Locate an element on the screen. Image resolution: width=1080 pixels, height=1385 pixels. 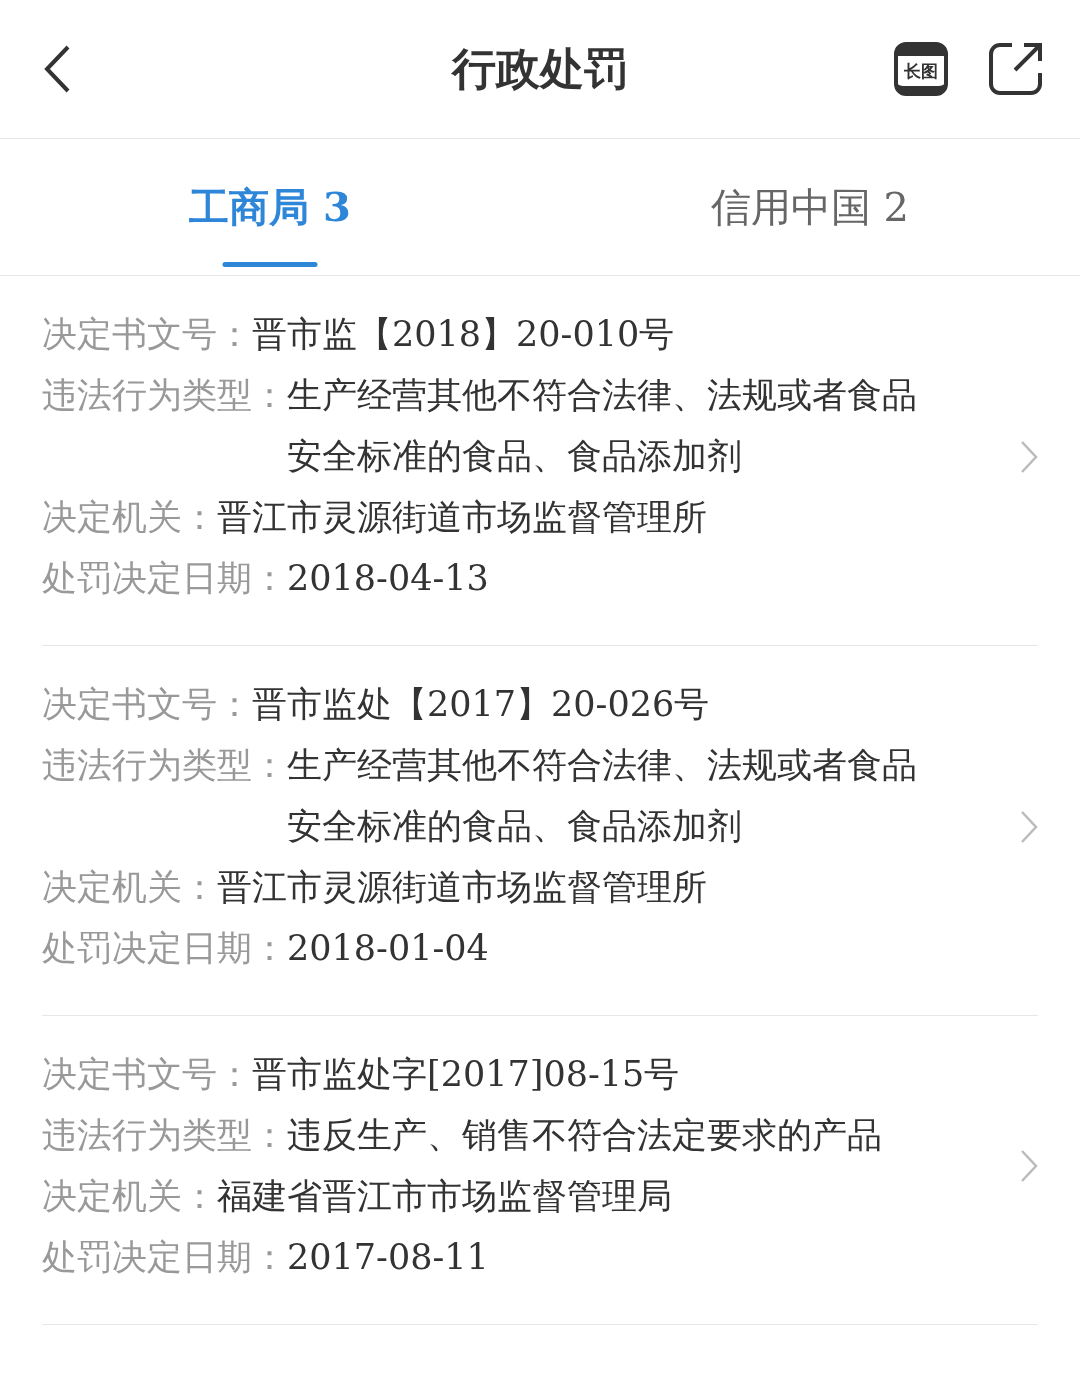
long-image-button: 长图 is located at coordinates (921, 69).